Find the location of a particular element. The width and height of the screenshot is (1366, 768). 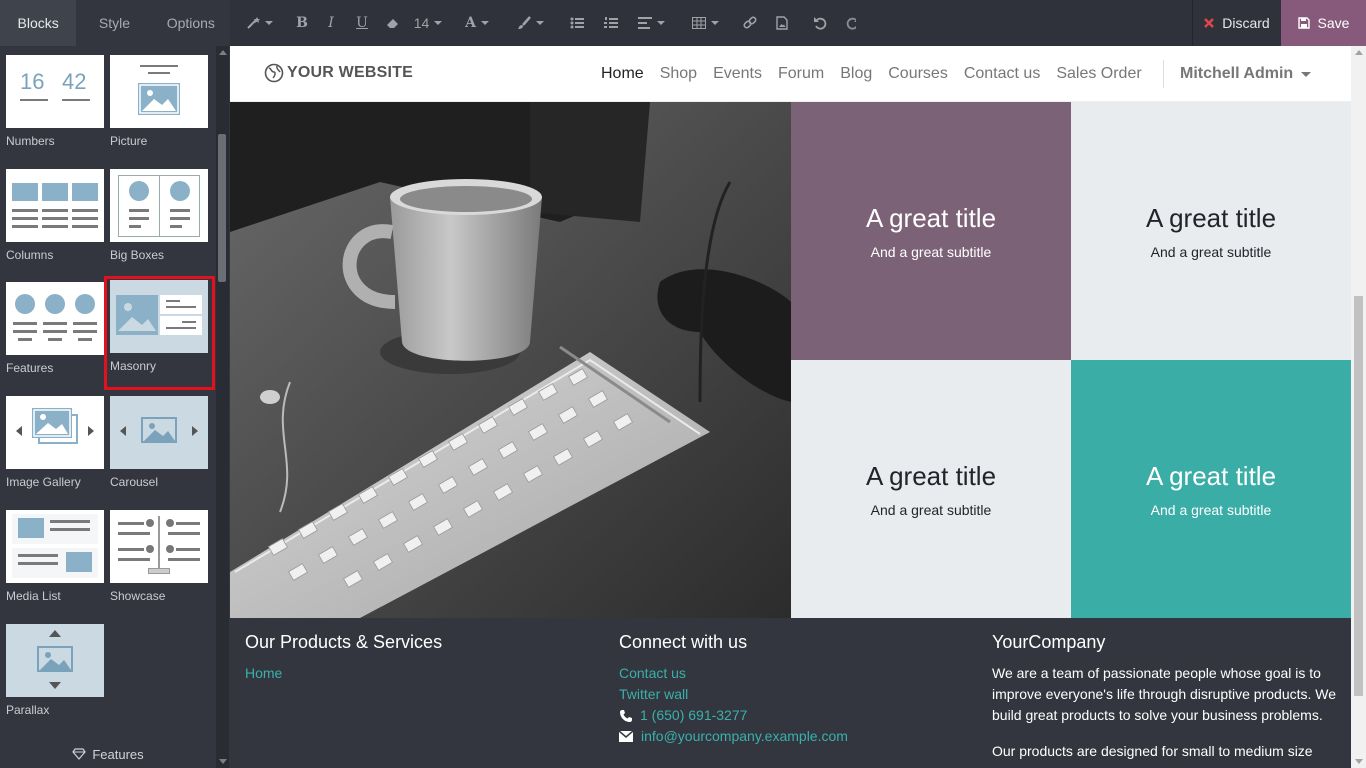

nav-blog: Blog is located at coordinates (856, 74).